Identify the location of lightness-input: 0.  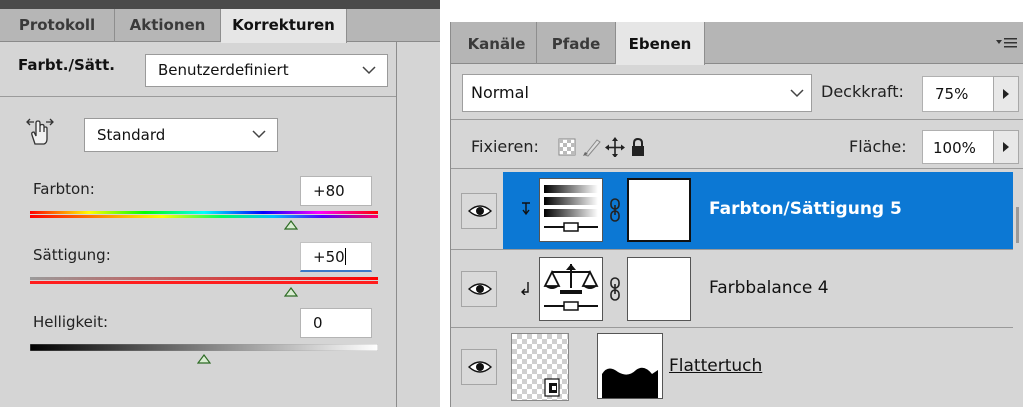
(336, 323).